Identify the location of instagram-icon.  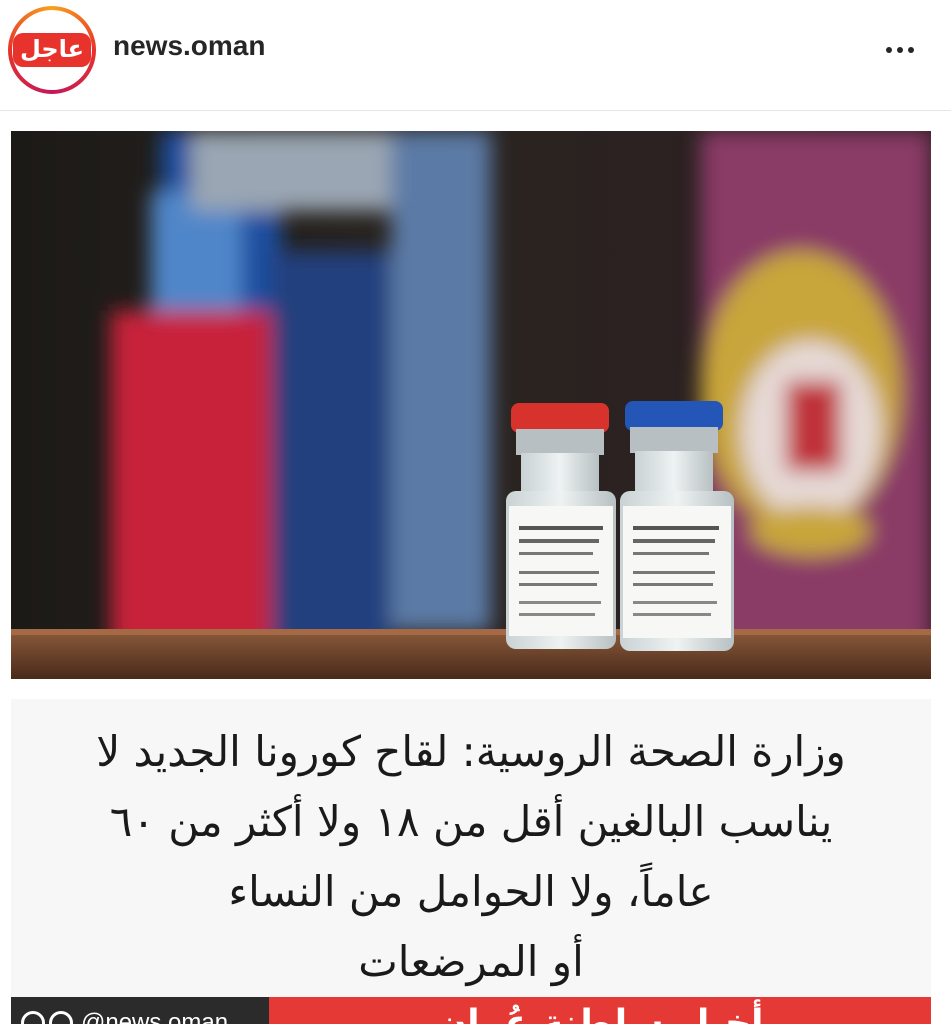
(61, 1017).